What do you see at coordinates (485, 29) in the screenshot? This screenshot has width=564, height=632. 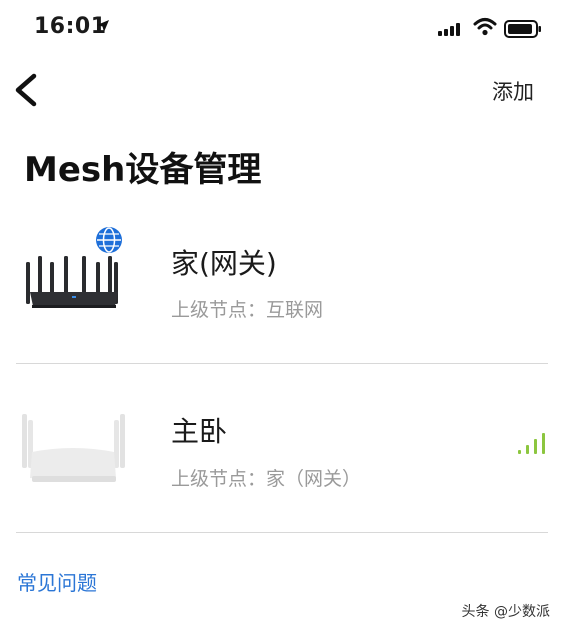 I see `wifi-icon` at bounding box center [485, 29].